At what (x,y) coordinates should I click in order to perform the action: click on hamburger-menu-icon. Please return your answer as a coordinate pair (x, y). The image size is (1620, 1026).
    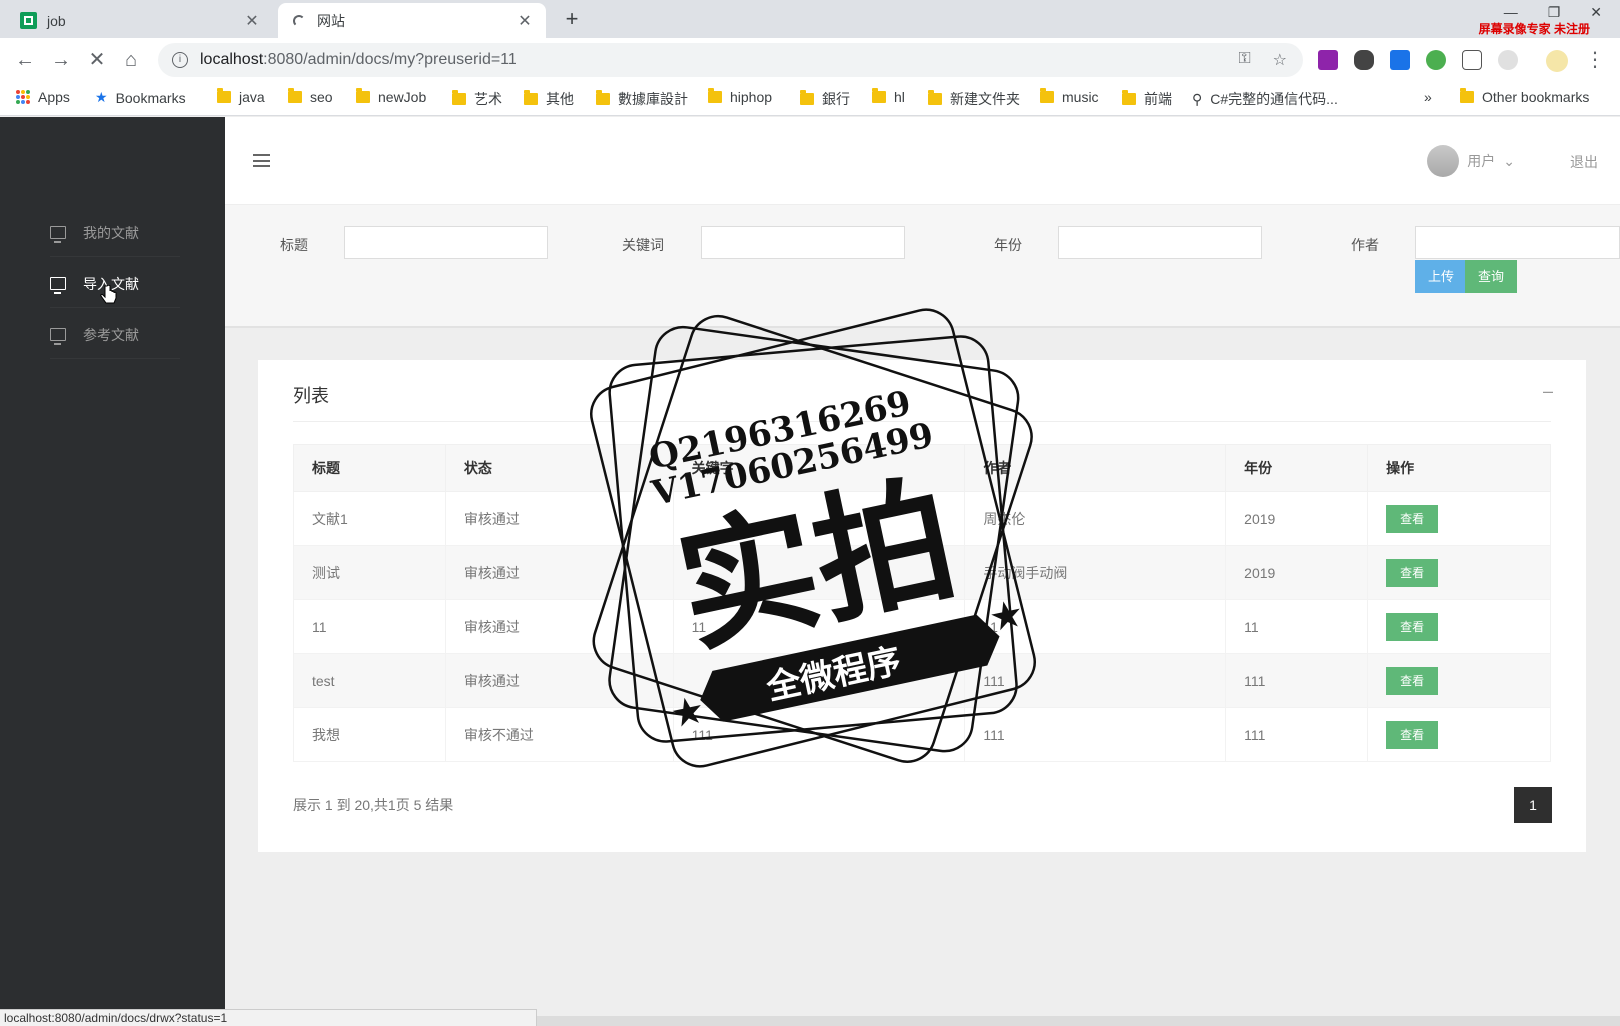
    Looking at the image, I should click on (261, 160).